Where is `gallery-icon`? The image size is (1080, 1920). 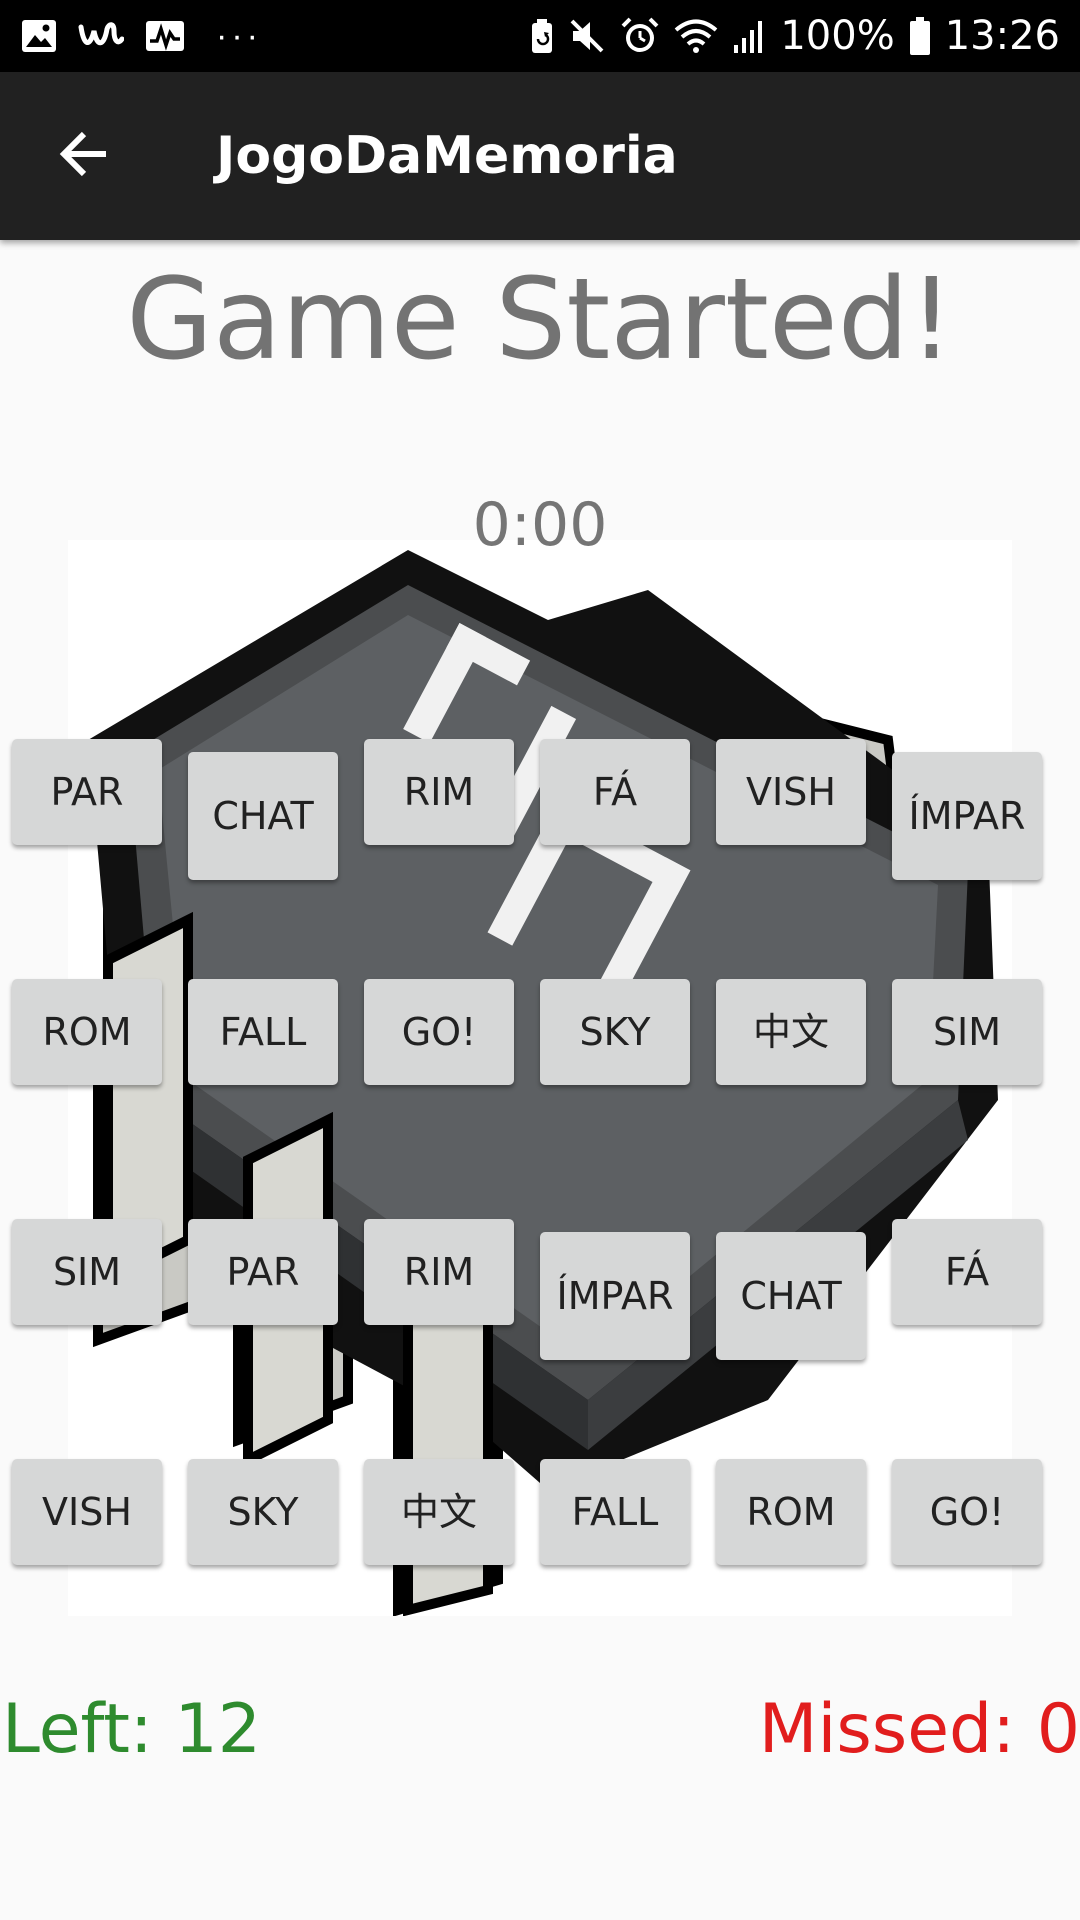 gallery-icon is located at coordinates (39, 36).